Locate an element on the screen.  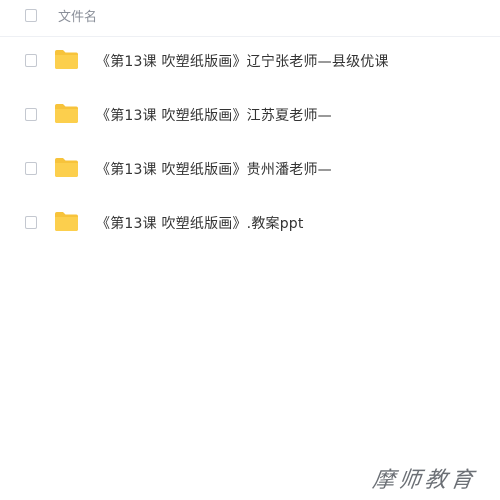
file-list-header: 文件名 is located at coordinates (250, 18).